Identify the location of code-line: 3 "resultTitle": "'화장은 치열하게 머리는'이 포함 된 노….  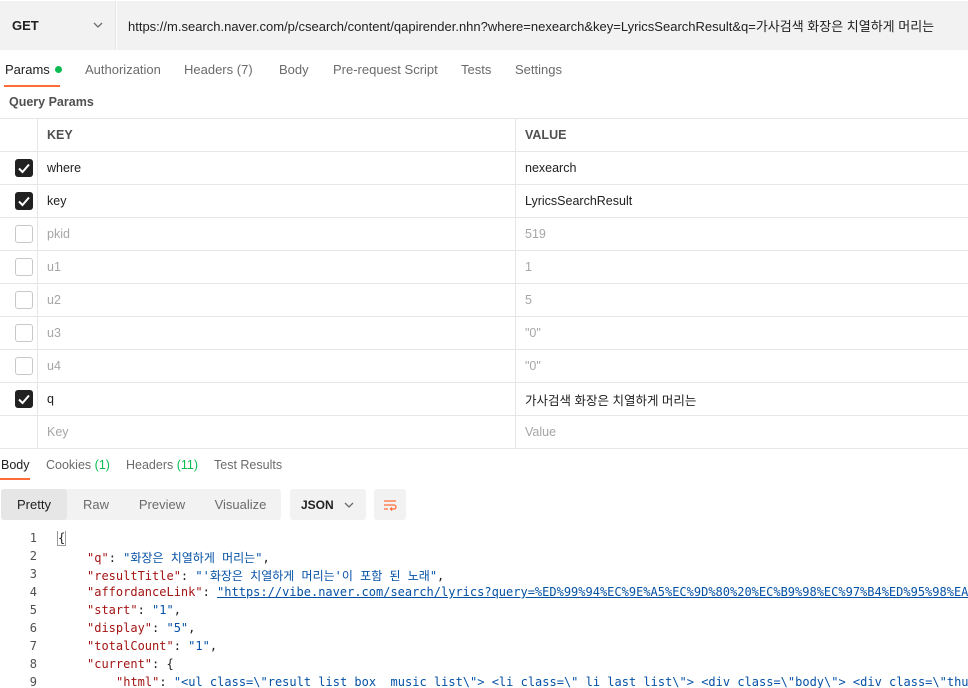
(484, 576).